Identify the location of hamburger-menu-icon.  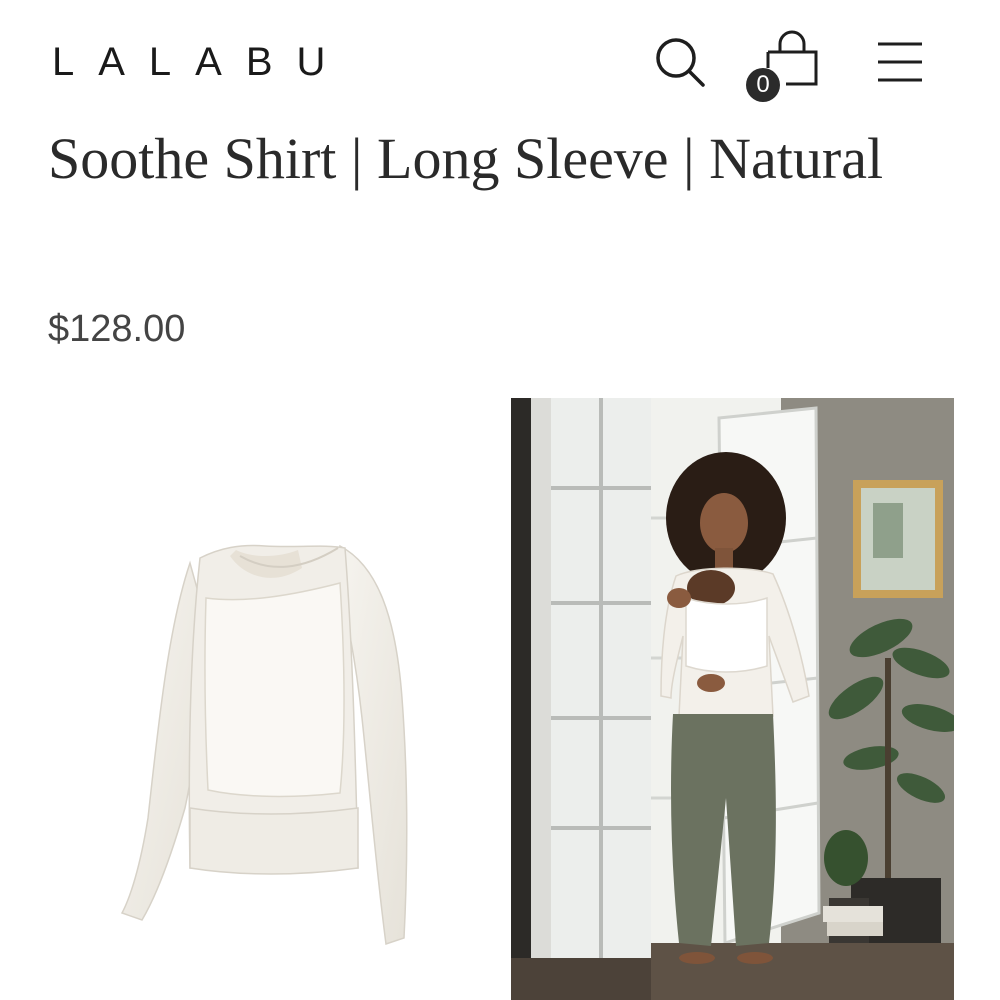
(900, 62).